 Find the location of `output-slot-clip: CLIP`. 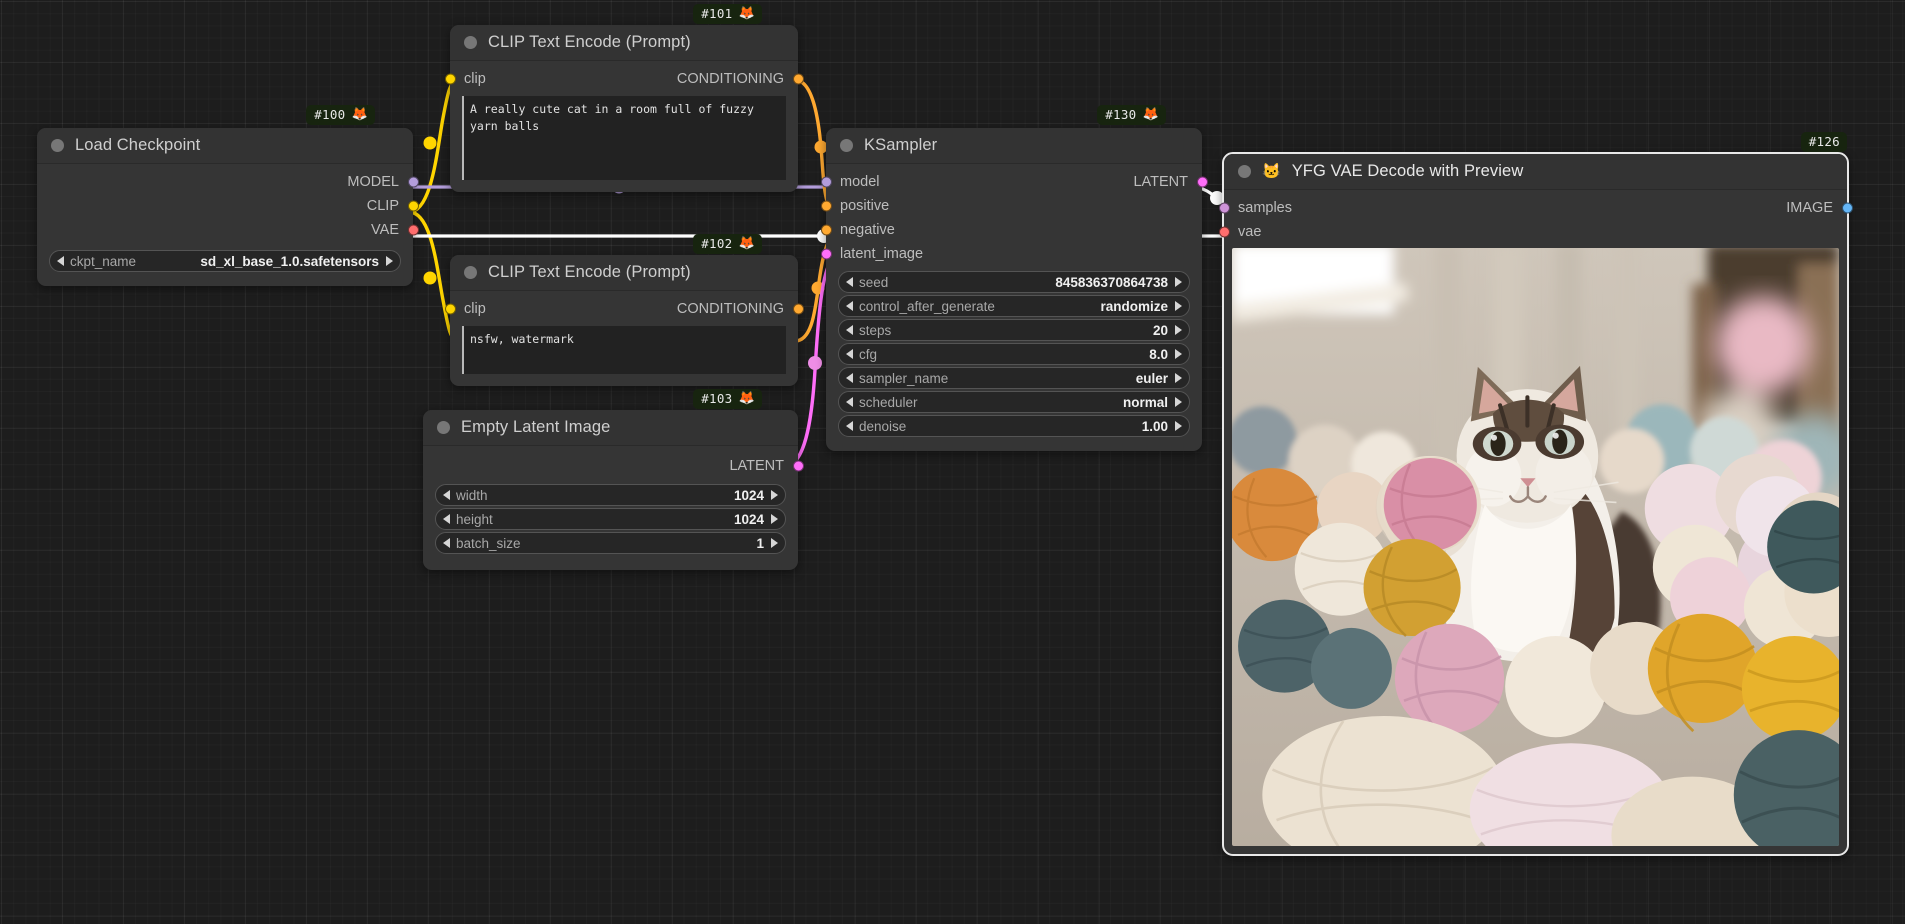

output-slot-clip: CLIP is located at coordinates (228, 206).